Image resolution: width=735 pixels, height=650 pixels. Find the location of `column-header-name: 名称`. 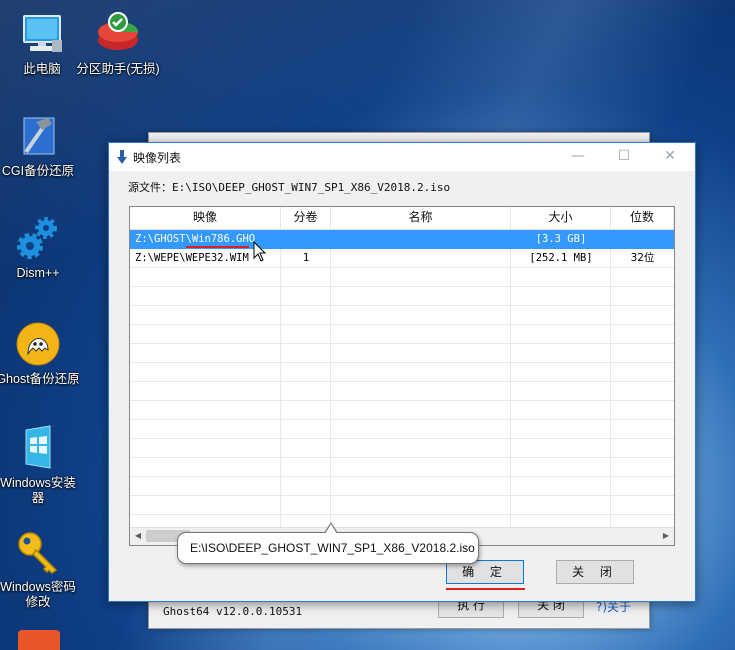

column-header-name: 名称 is located at coordinates (421, 218).